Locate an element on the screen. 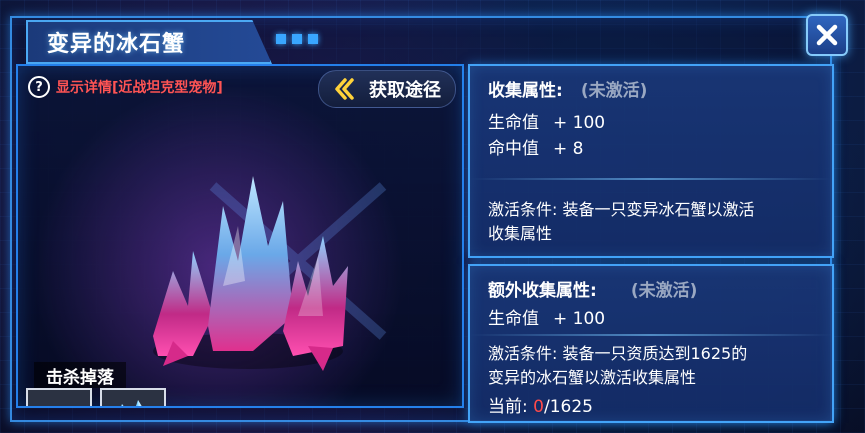 The image size is (865, 433). drop-item-ice-crystal is located at coordinates (133, 397).